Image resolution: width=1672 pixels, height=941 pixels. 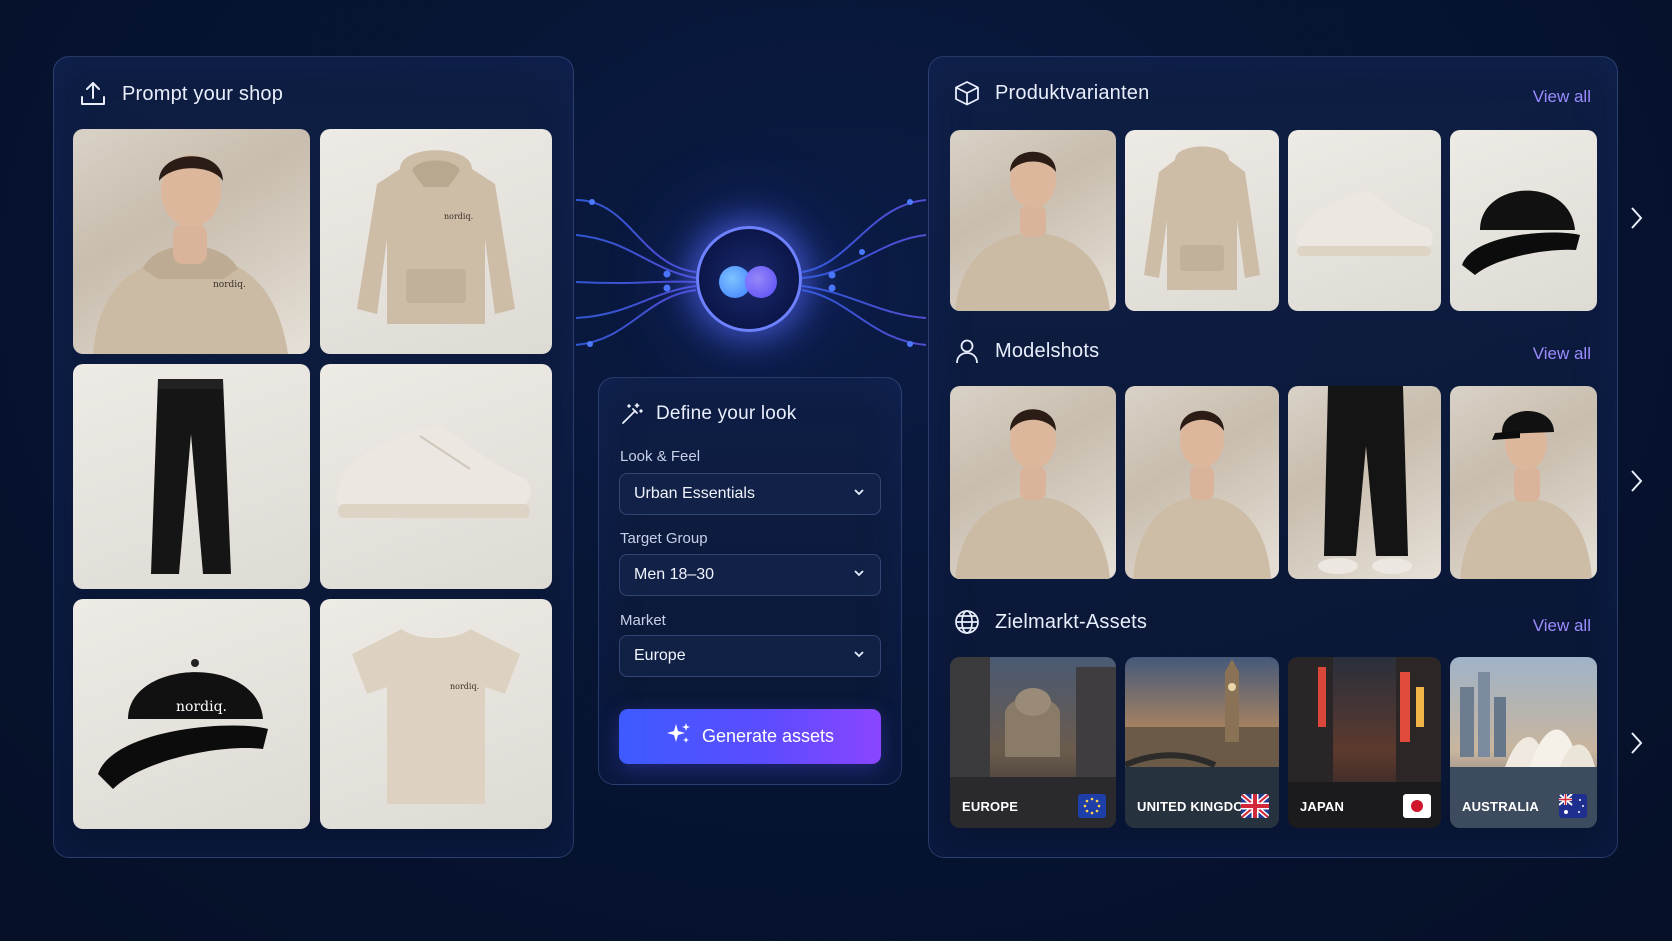 I want to click on cap-image: nordiq., so click(x=183, y=724).